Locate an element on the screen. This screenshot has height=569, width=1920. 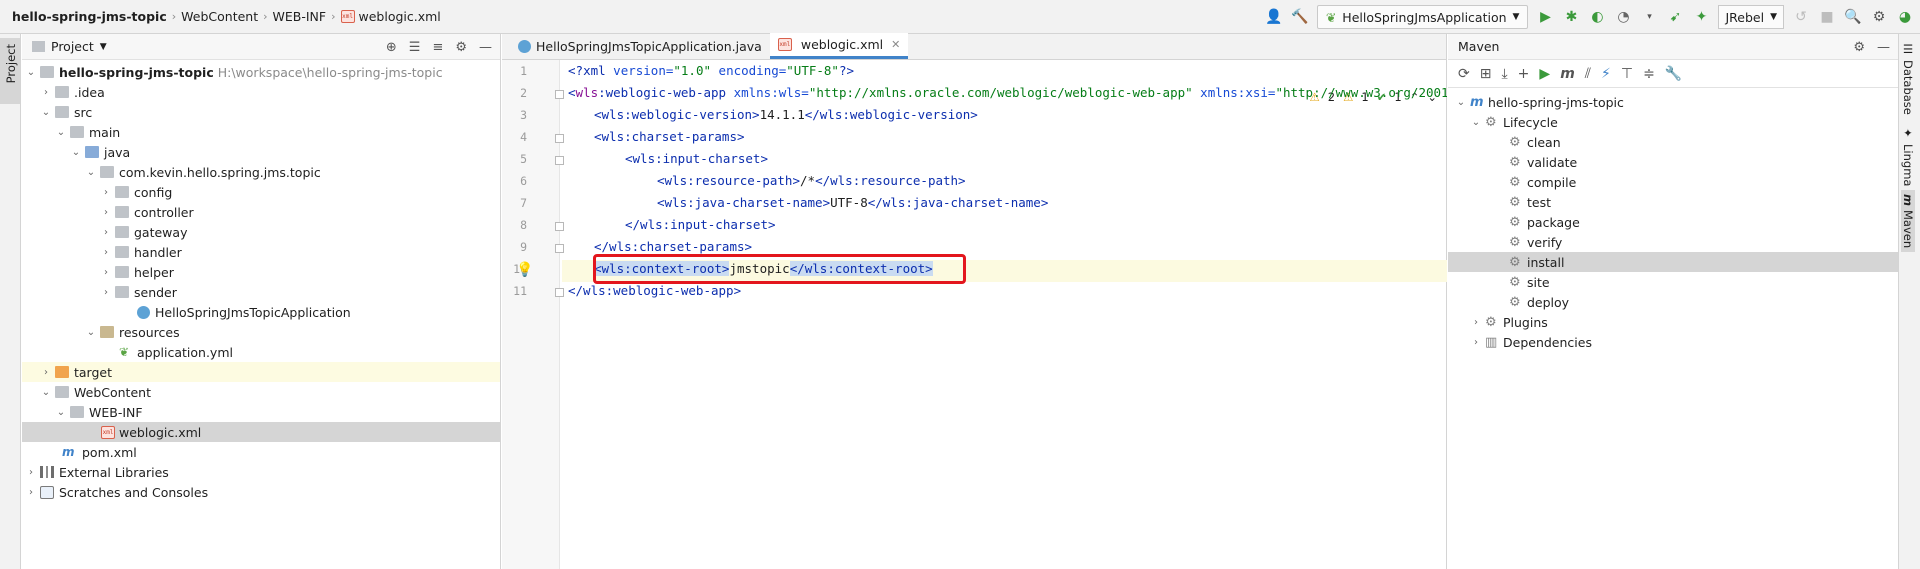
maven-plugins: › ⚙ Plugins is located at coordinates (1673, 322).